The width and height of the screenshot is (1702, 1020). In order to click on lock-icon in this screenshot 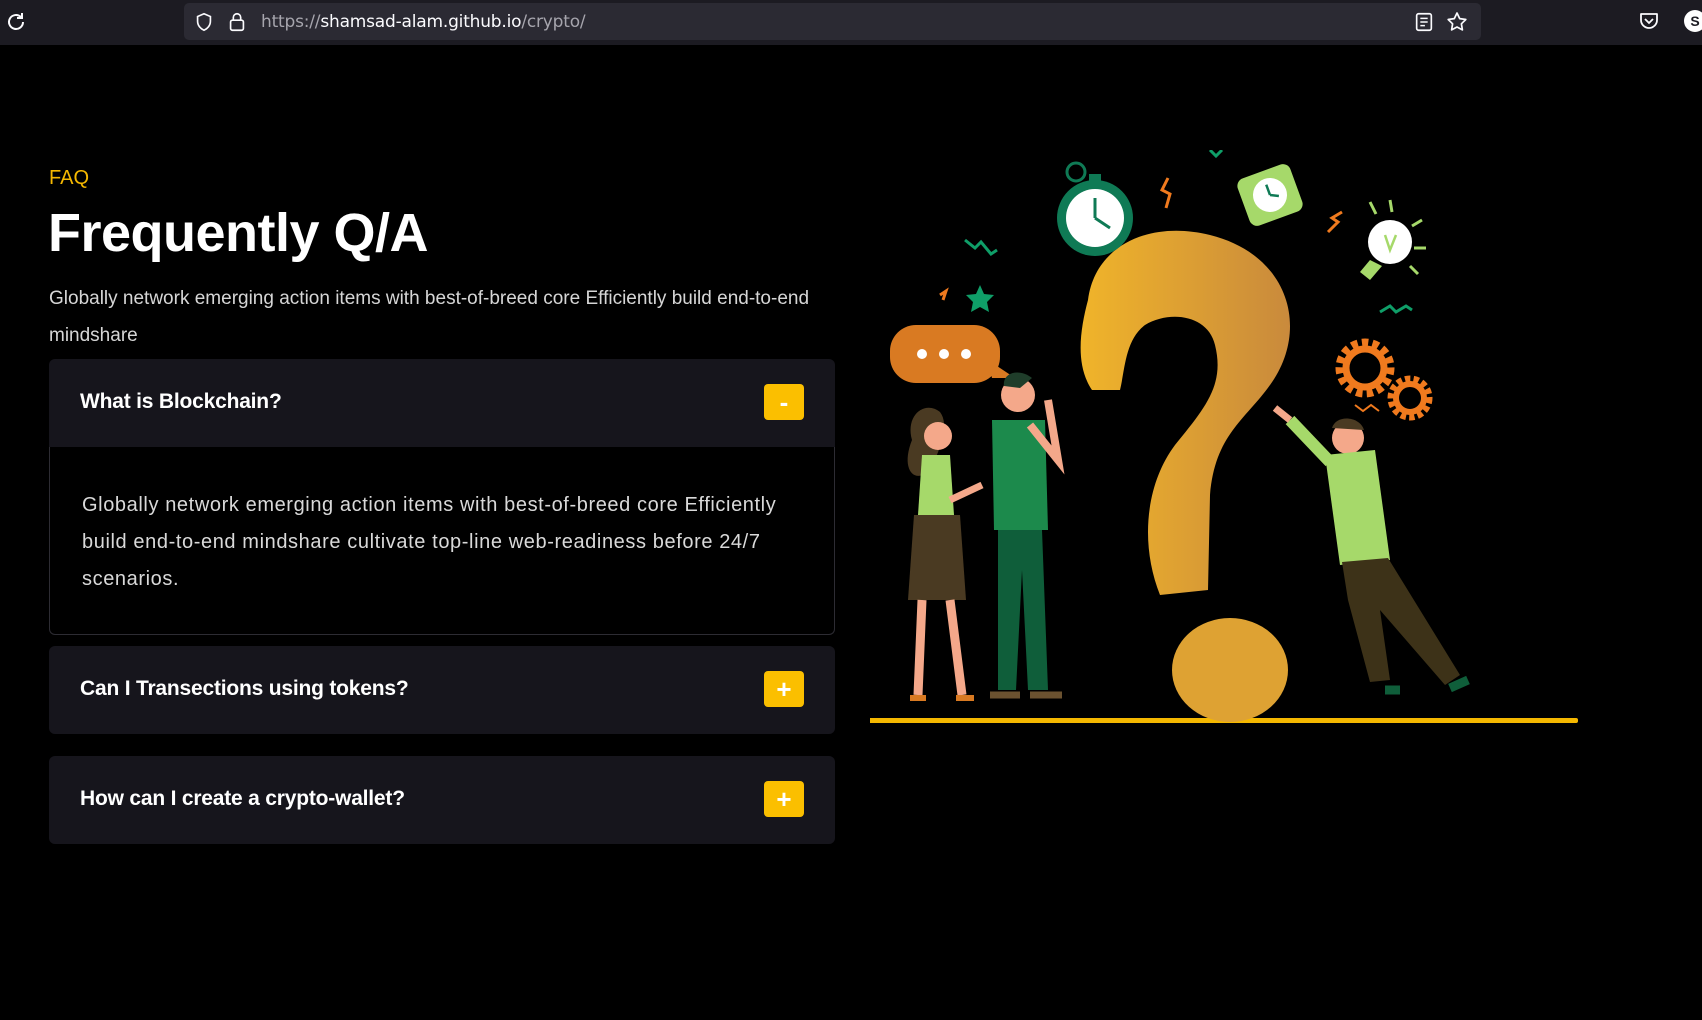, I will do `click(237, 22)`.